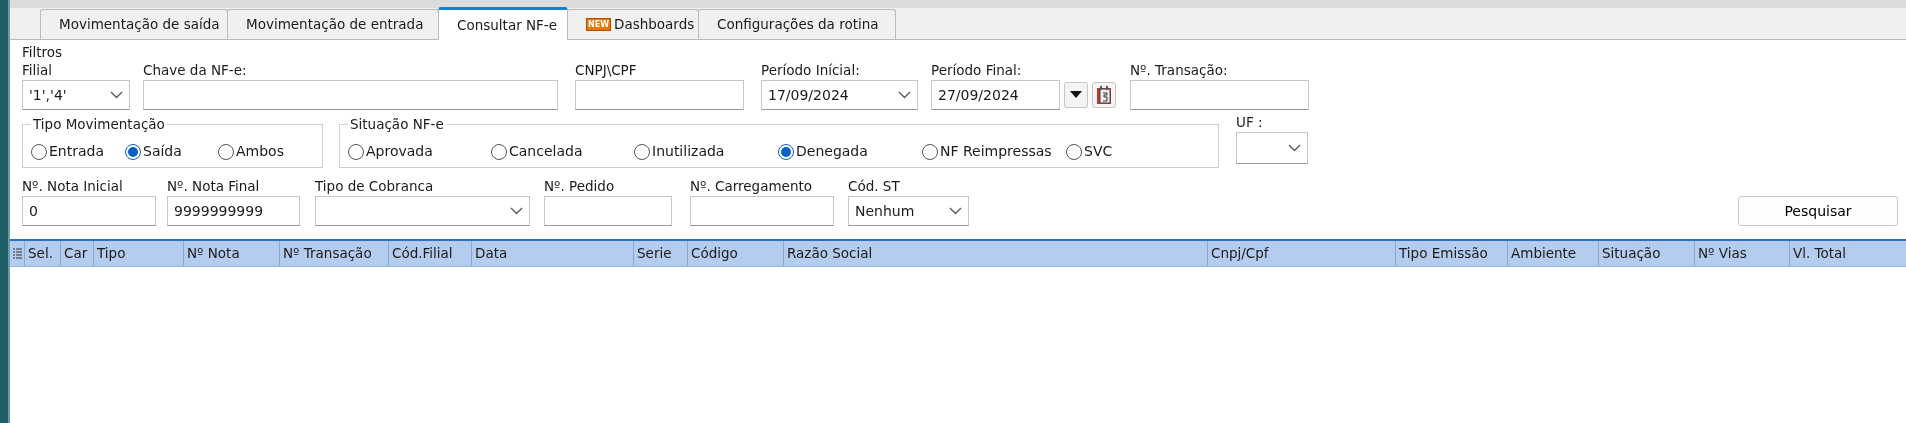  What do you see at coordinates (162, 151) in the screenshot?
I see `radio-label: Saída` at bounding box center [162, 151].